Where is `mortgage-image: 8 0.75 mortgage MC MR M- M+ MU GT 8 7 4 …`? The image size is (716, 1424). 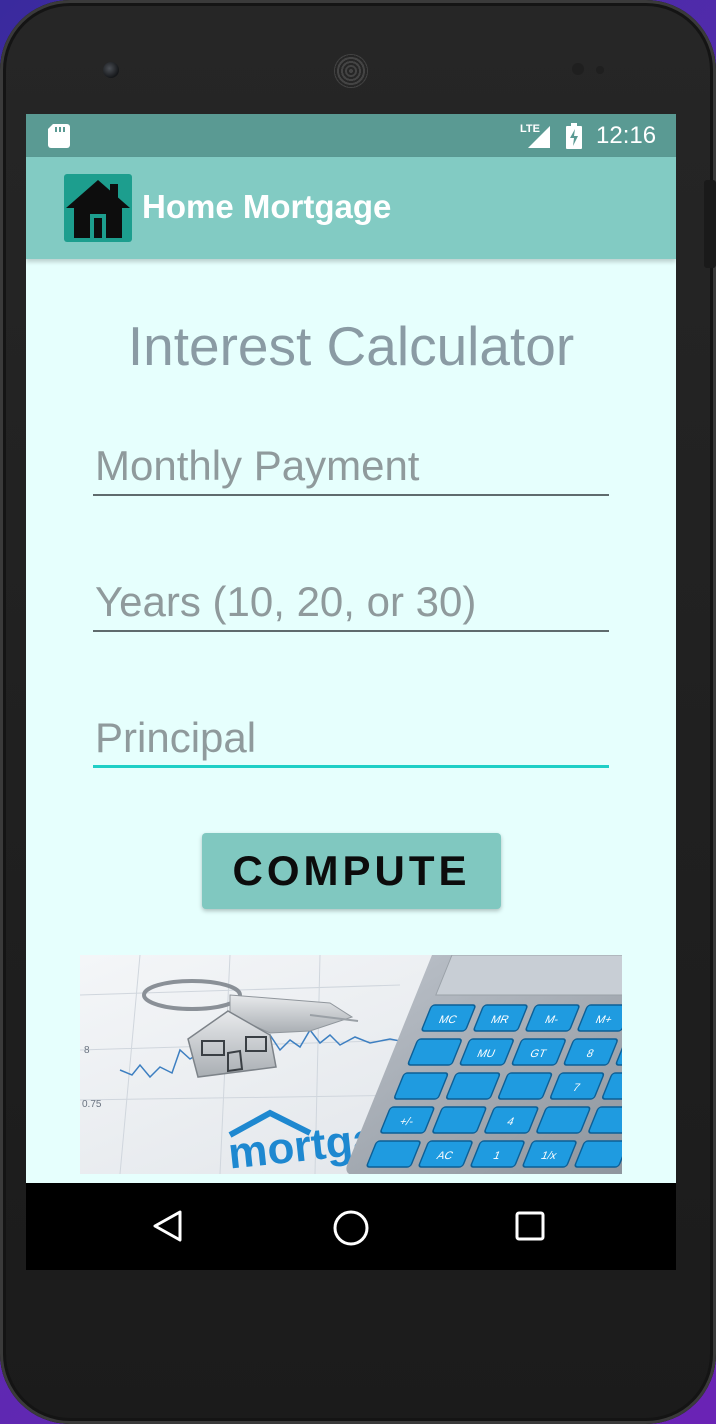 mortgage-image: 8 0.75 mortgage MC MR M- M+ MU GT 8 7 4 … is located at coordinates (351, 1064).